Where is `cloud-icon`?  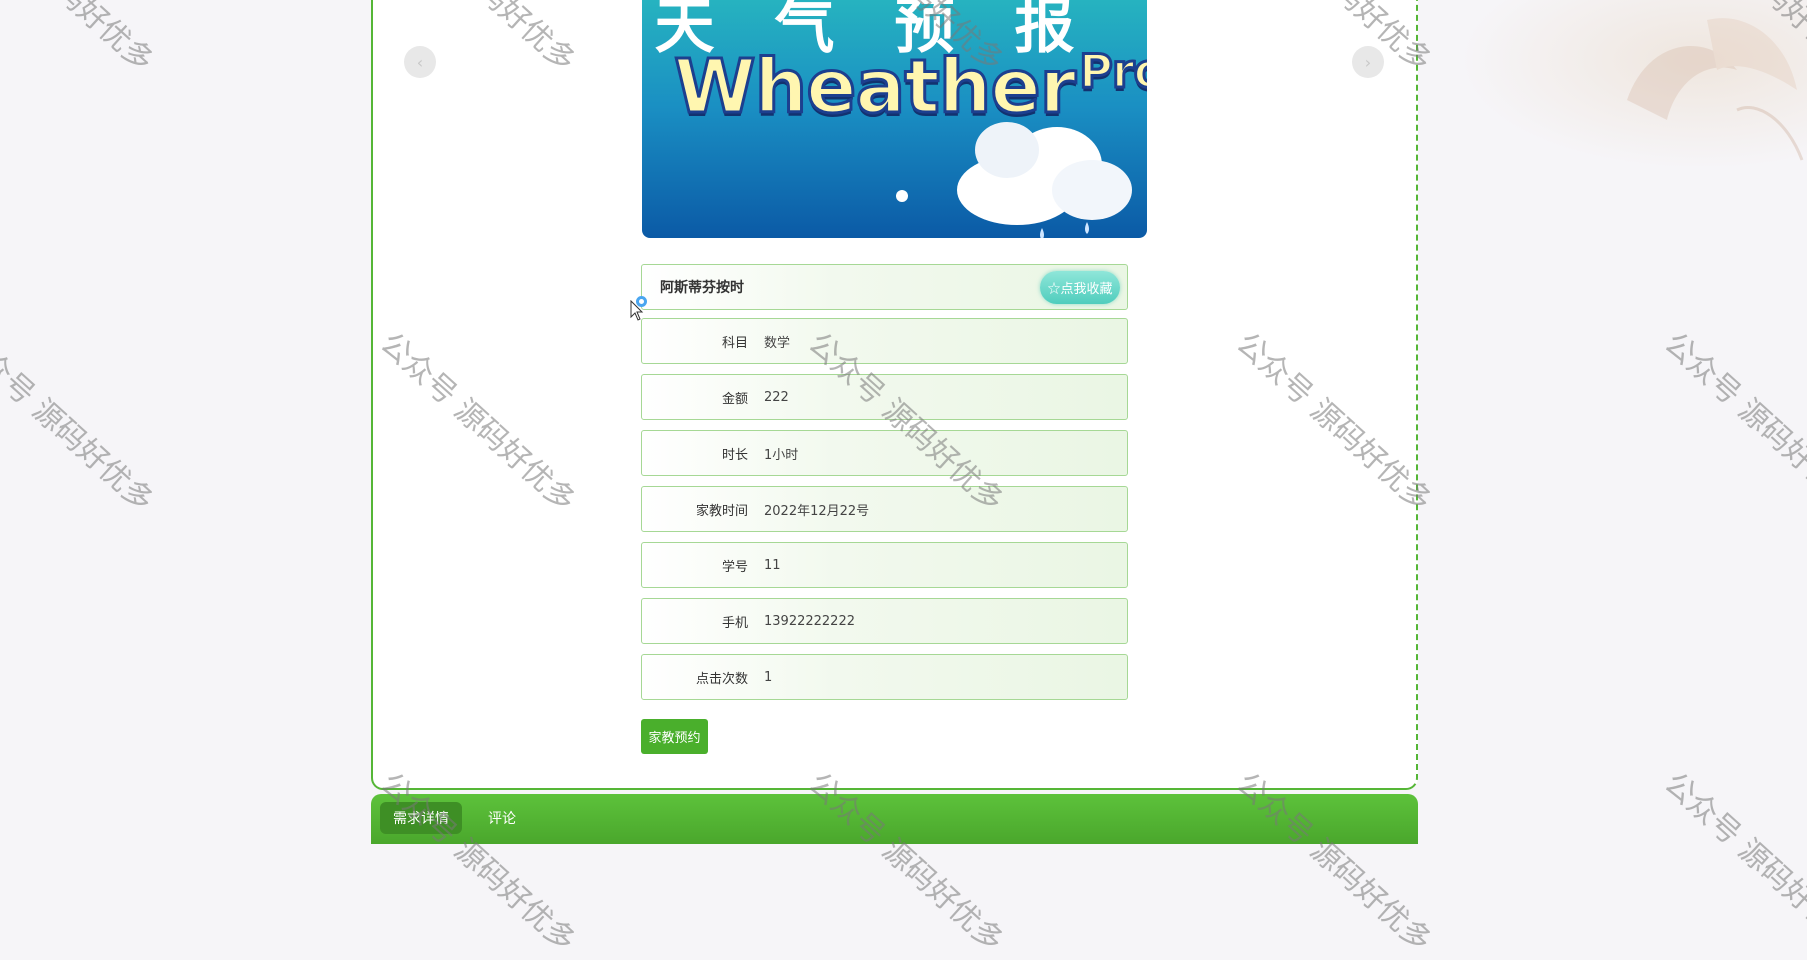 cloud-icon is located at coordinates (1044, 180).